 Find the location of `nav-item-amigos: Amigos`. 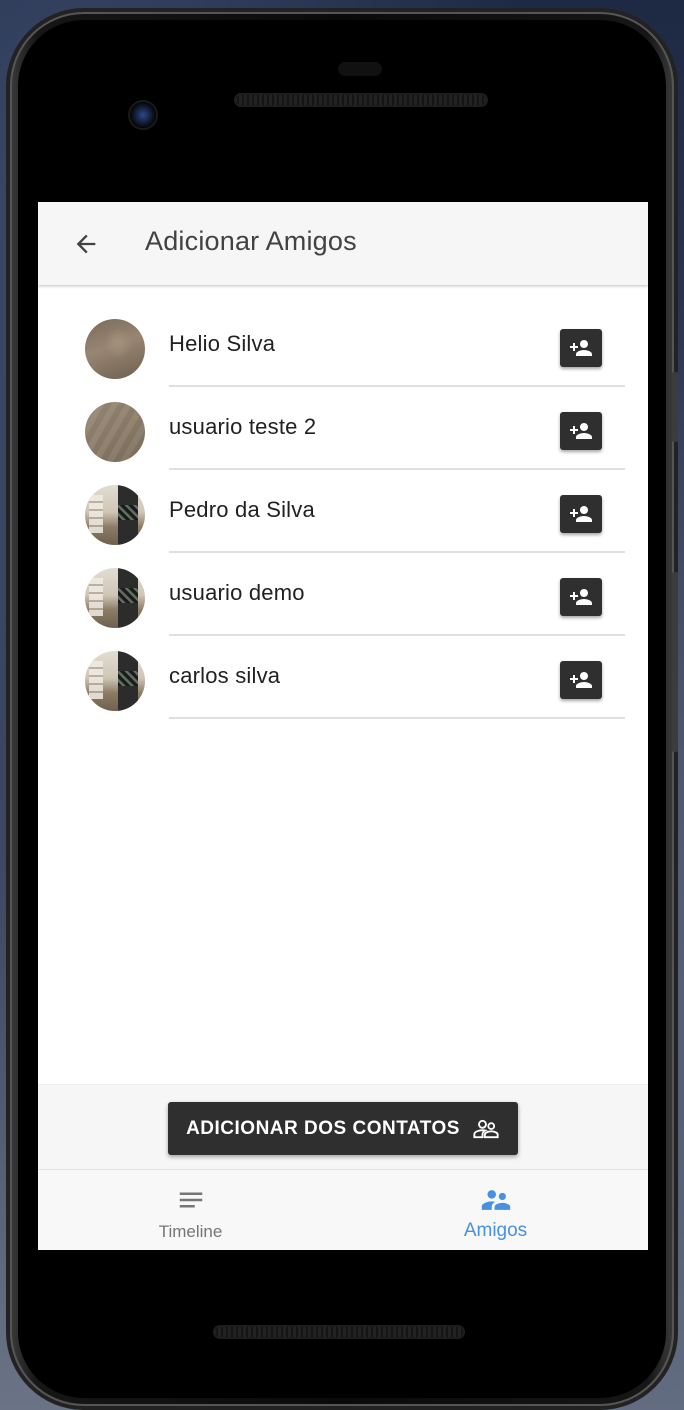

nav-item-amigos: Amigos is located at coordinates (495, 1210).